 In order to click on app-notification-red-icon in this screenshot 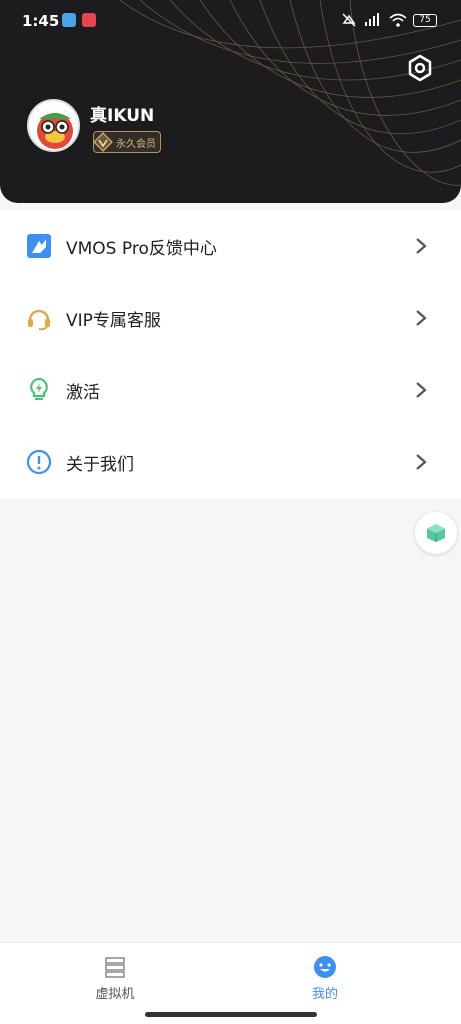, I will do `click(89, 20)`.